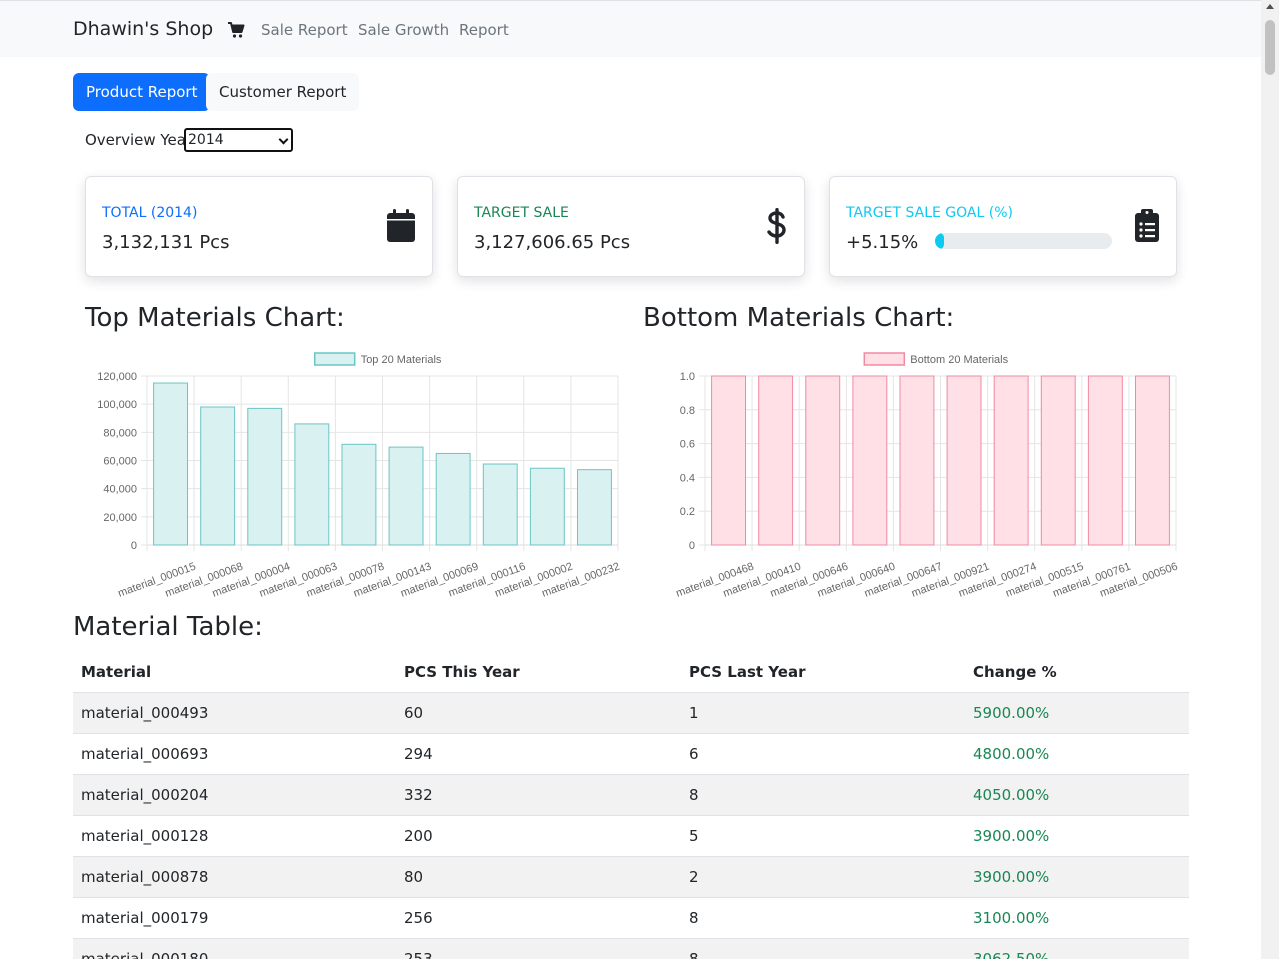 This screenshot has width=1279, height=959. What do you see at coordinates (283, 139) in the screenshot?
I see `chevron-down-icon` at bounding box center [283, 139].